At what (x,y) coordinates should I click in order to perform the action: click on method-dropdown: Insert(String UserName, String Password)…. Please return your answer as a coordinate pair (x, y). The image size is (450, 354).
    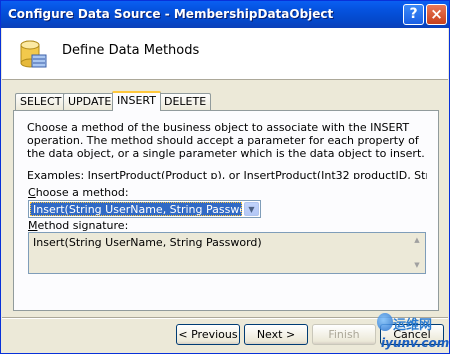
    Looking at the image, I should click on (144, 209).